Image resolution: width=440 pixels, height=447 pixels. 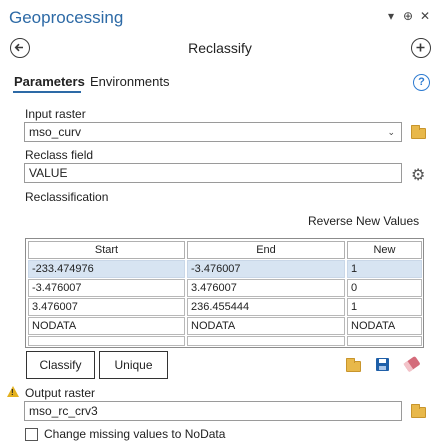 I want to click on table-cell-start, so click(x=106, y=341).